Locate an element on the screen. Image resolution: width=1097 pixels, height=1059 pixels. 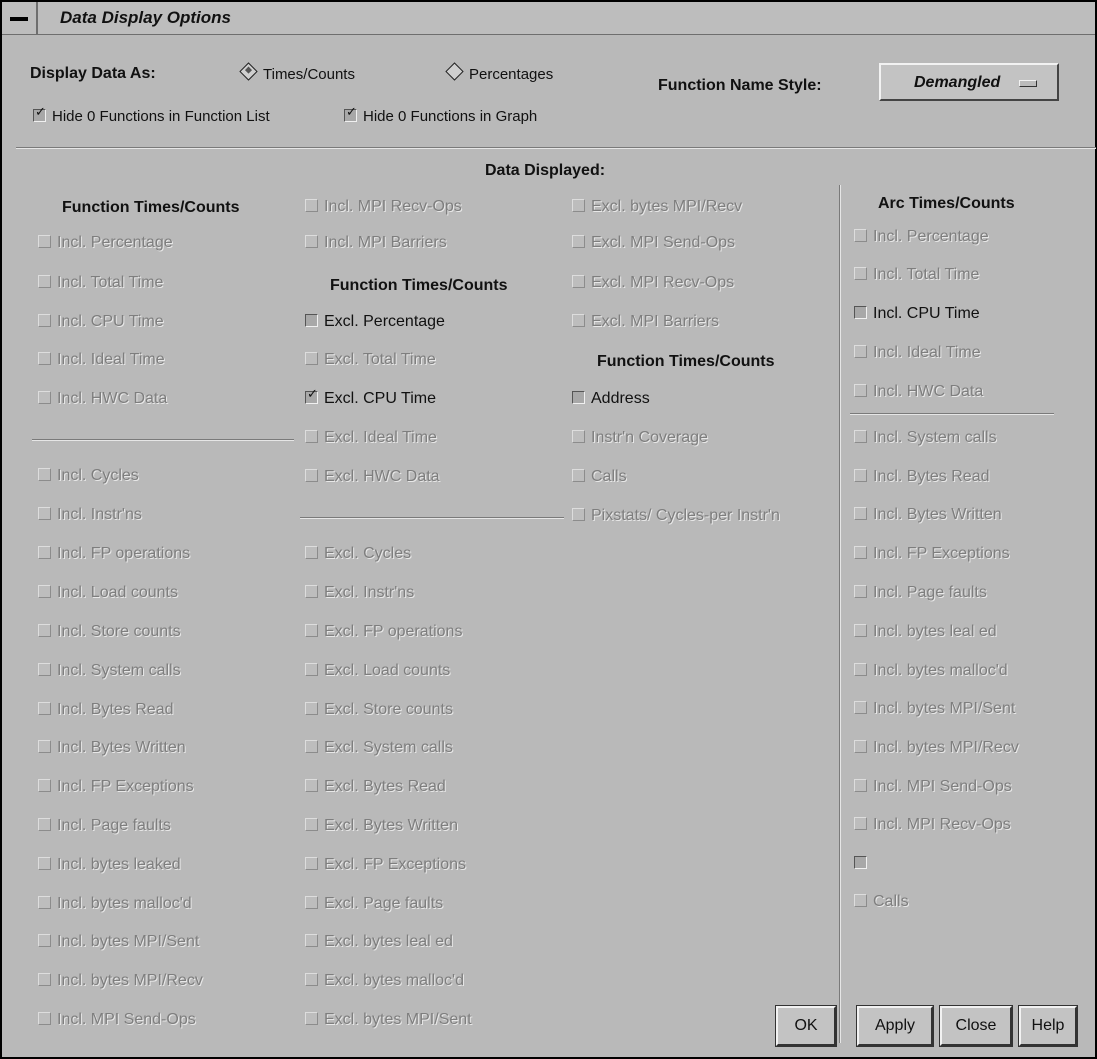
col1-checkbox-item: Incl. CPU Time is located at coordinates (101, 322).